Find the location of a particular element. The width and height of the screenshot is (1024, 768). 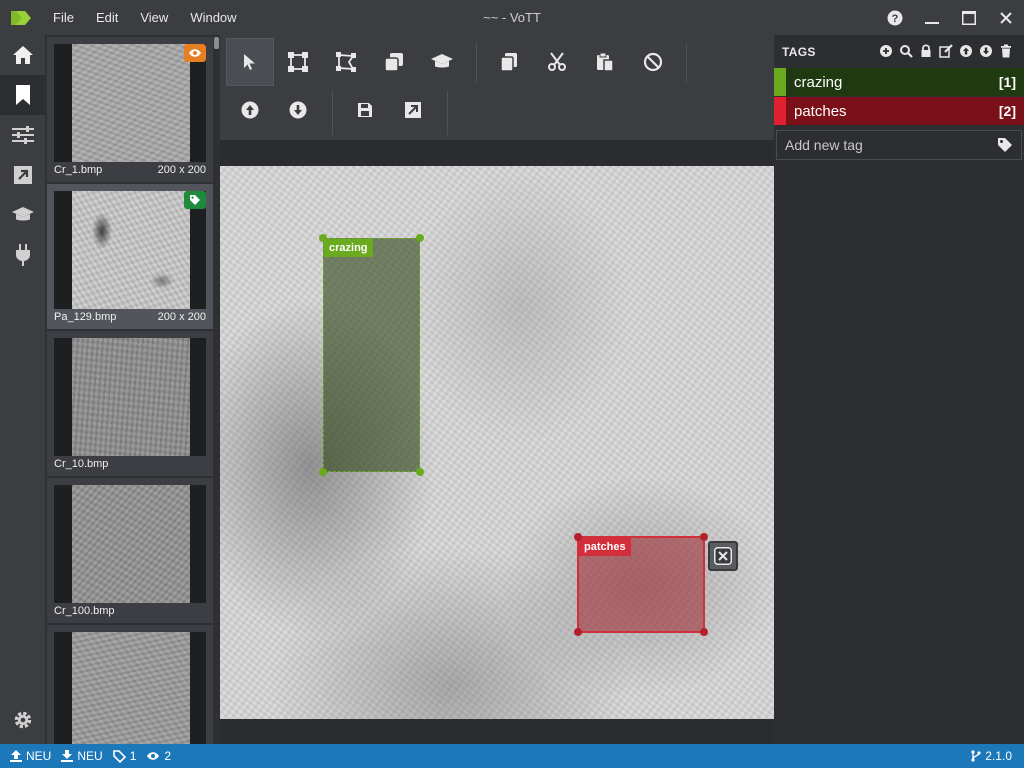

add-tag-input is located at coordinates (891, 145).